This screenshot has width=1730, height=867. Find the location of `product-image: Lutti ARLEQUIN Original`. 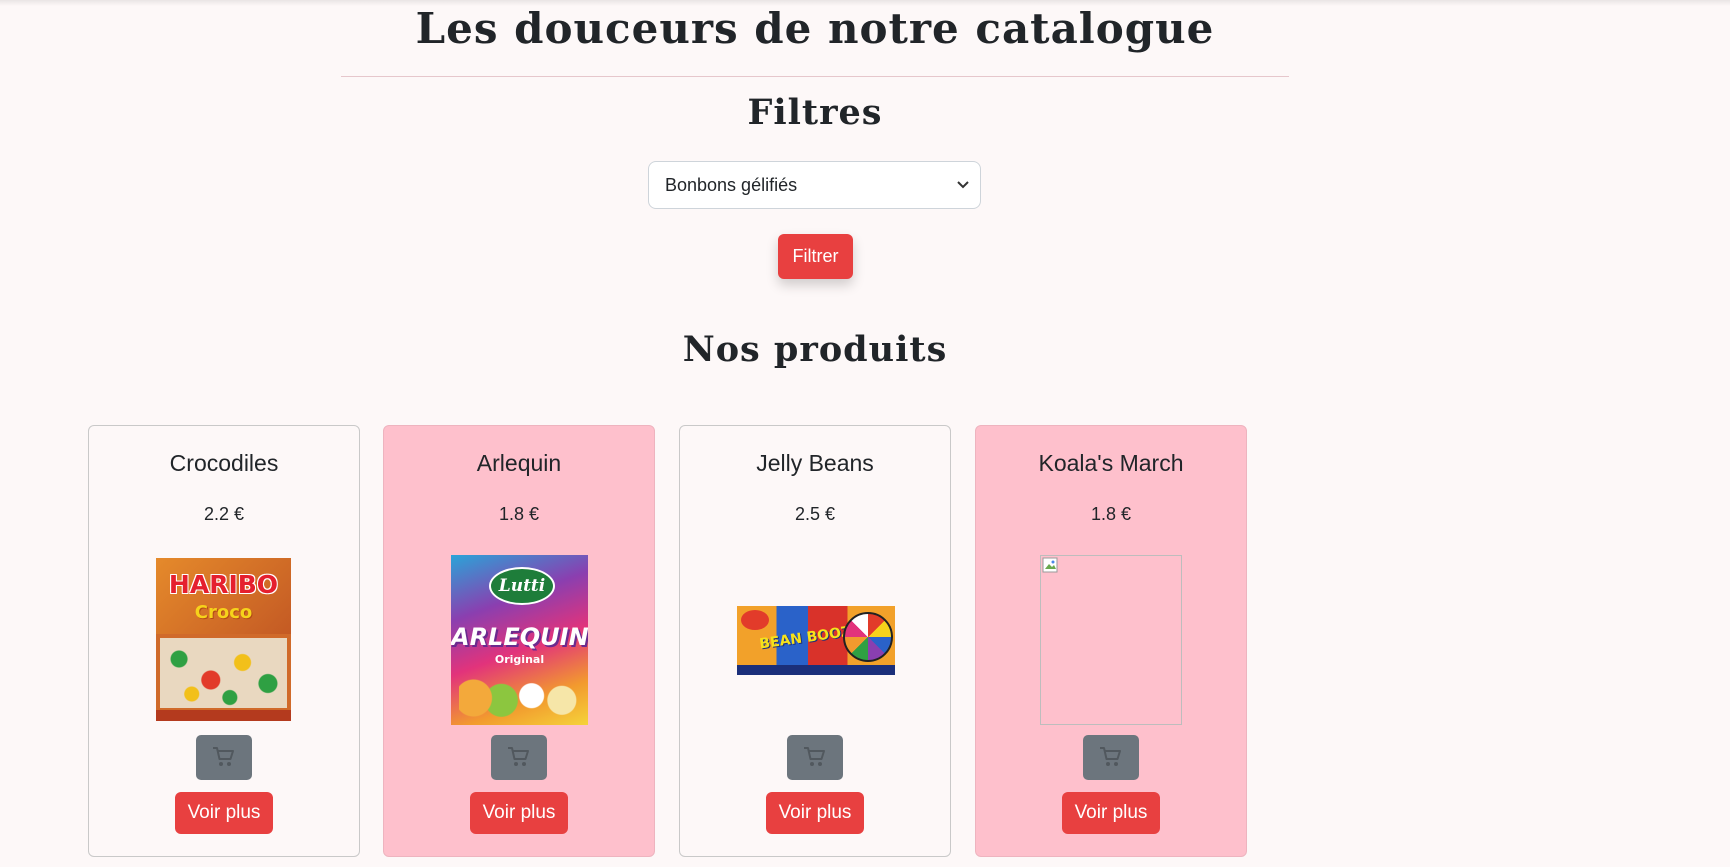

product-image: Lutti ARLEQUIN Original is located at coordinates (519, 640).